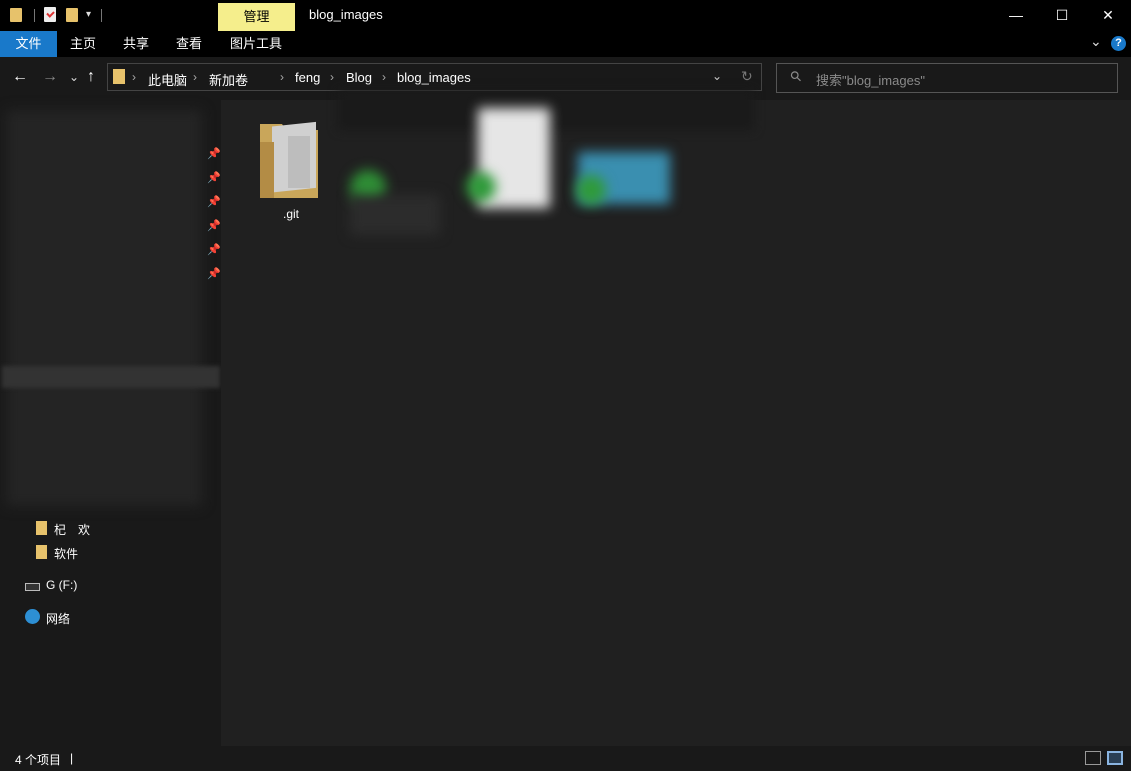 The height and width of the screenshot is (771, 1131). I want to click on tab-file: 文件, so click(28, 44).